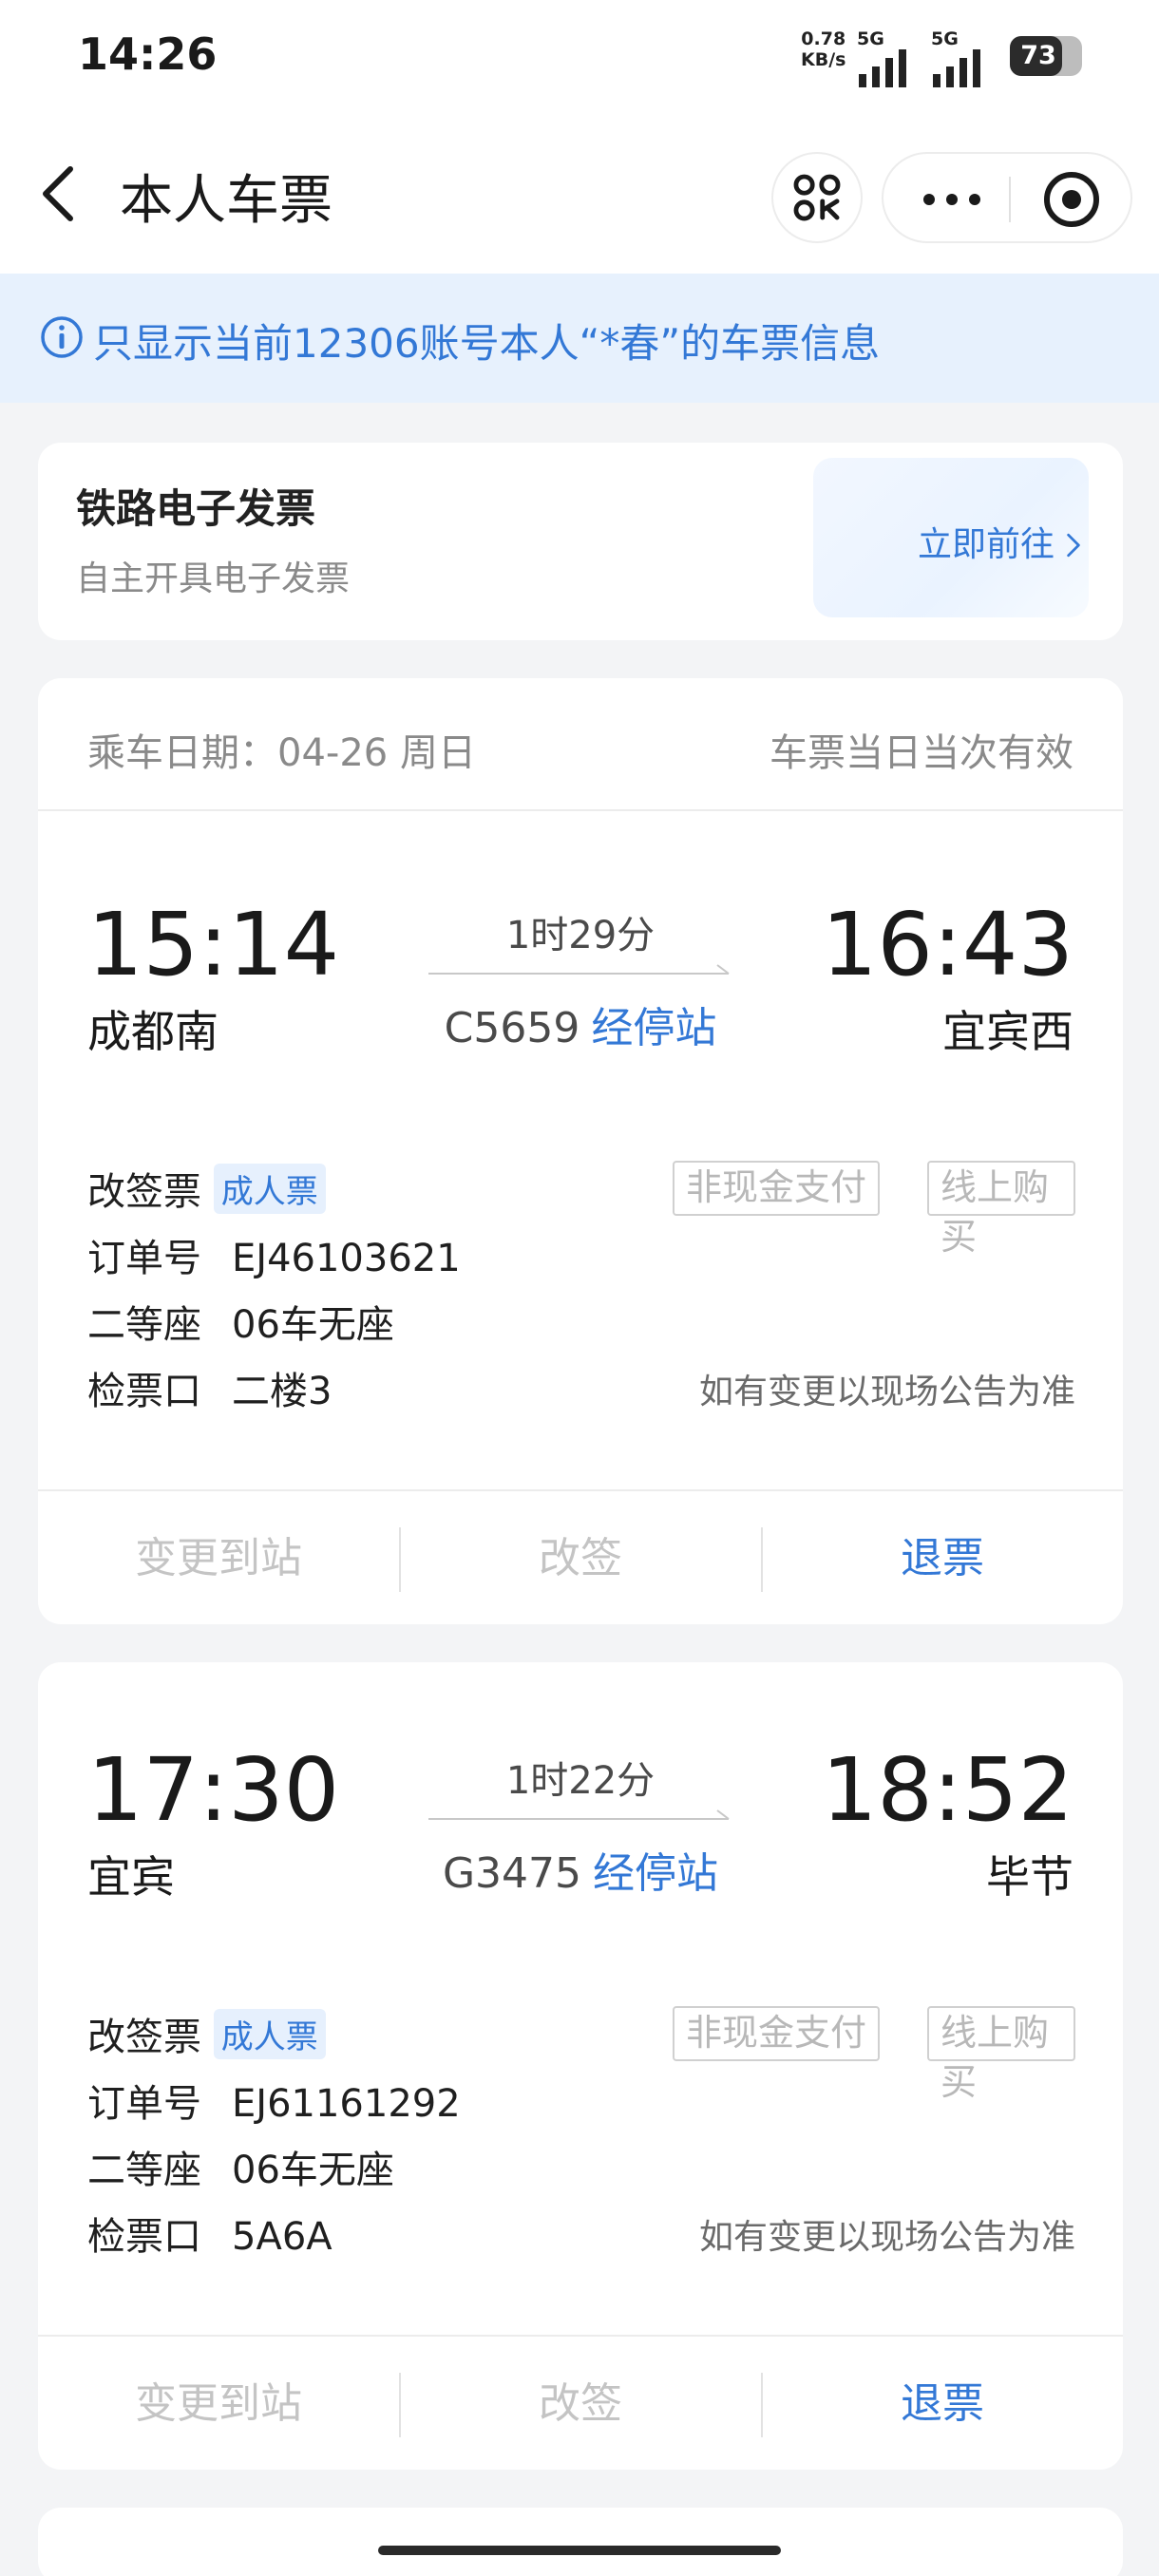  Describe the element at coordinates (870, 38) in the screenshot. I see `signal-1-label: 5G` at that location.